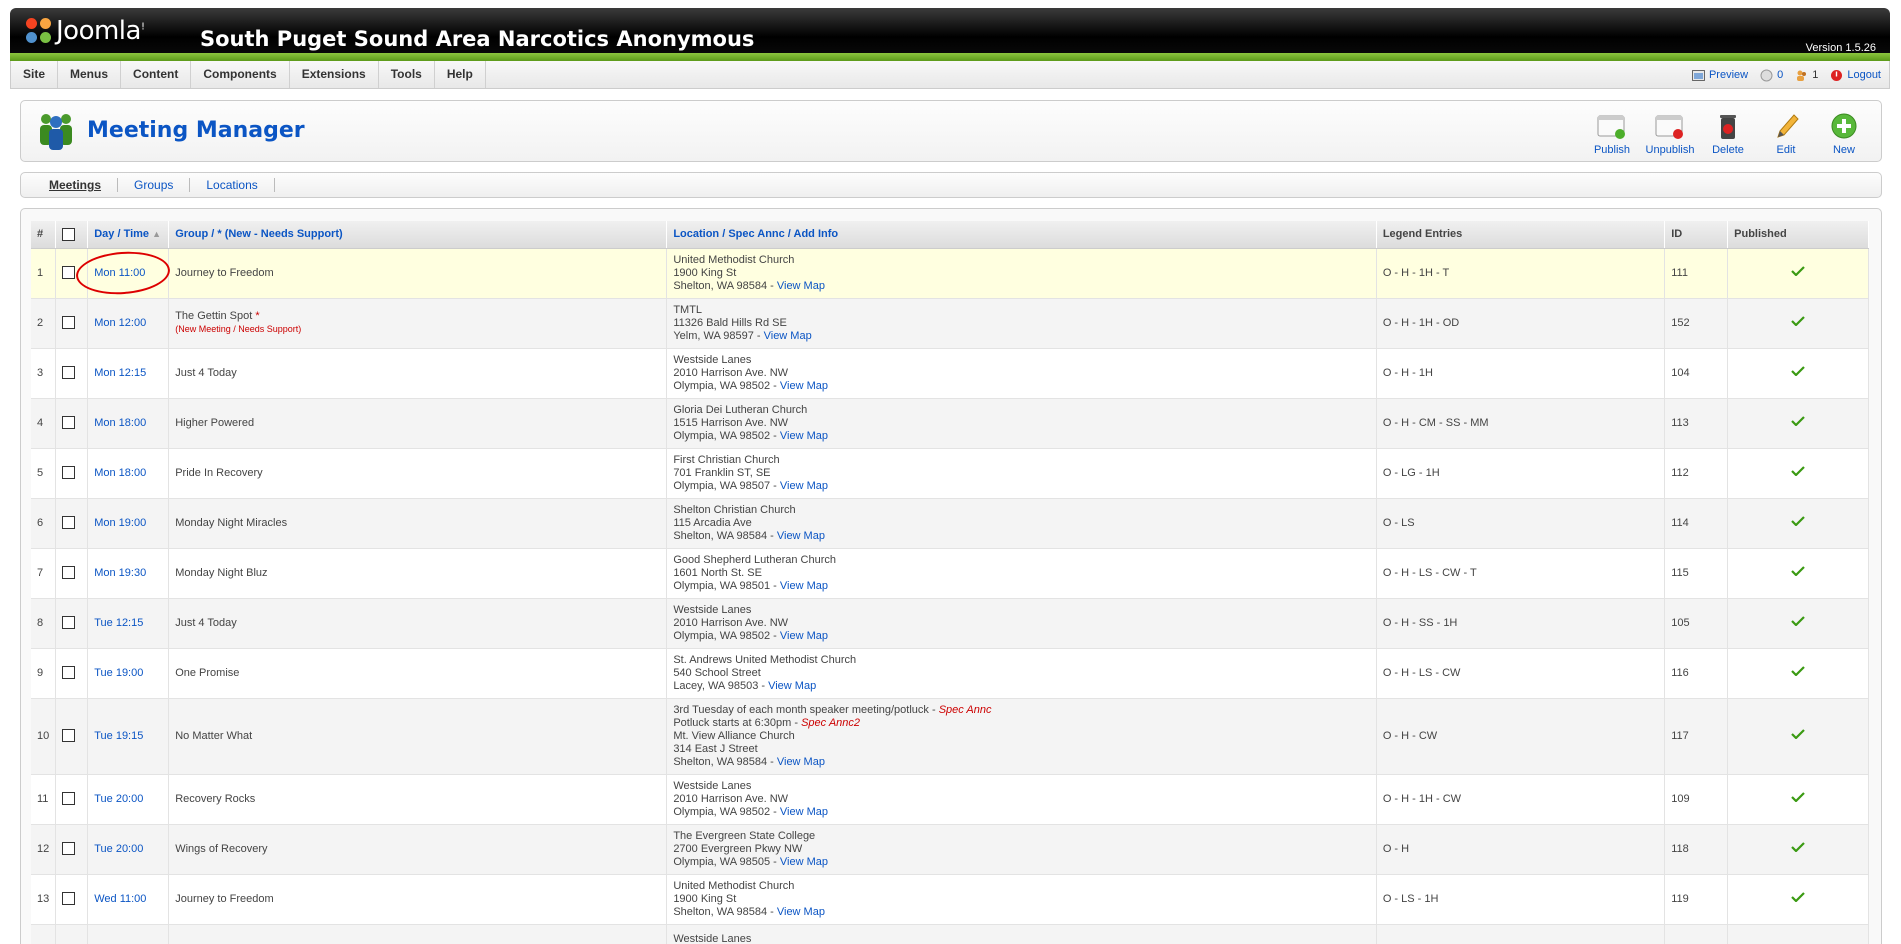 This screenshot has height=944, width=1901. I want to click on day-time-link: Wed 11:00, so click(120, 899).